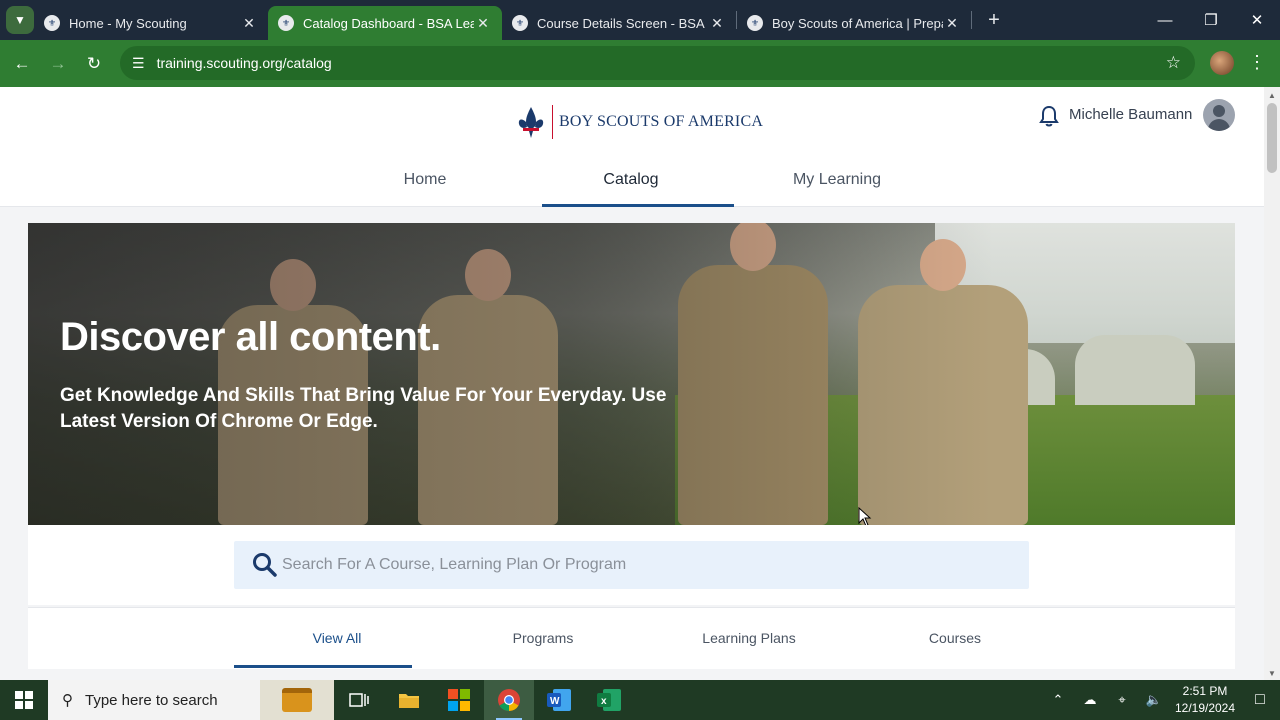 This screenshot has height=720, width=1280. I want to click on mouse-cursor-icon, so click(865, 517).